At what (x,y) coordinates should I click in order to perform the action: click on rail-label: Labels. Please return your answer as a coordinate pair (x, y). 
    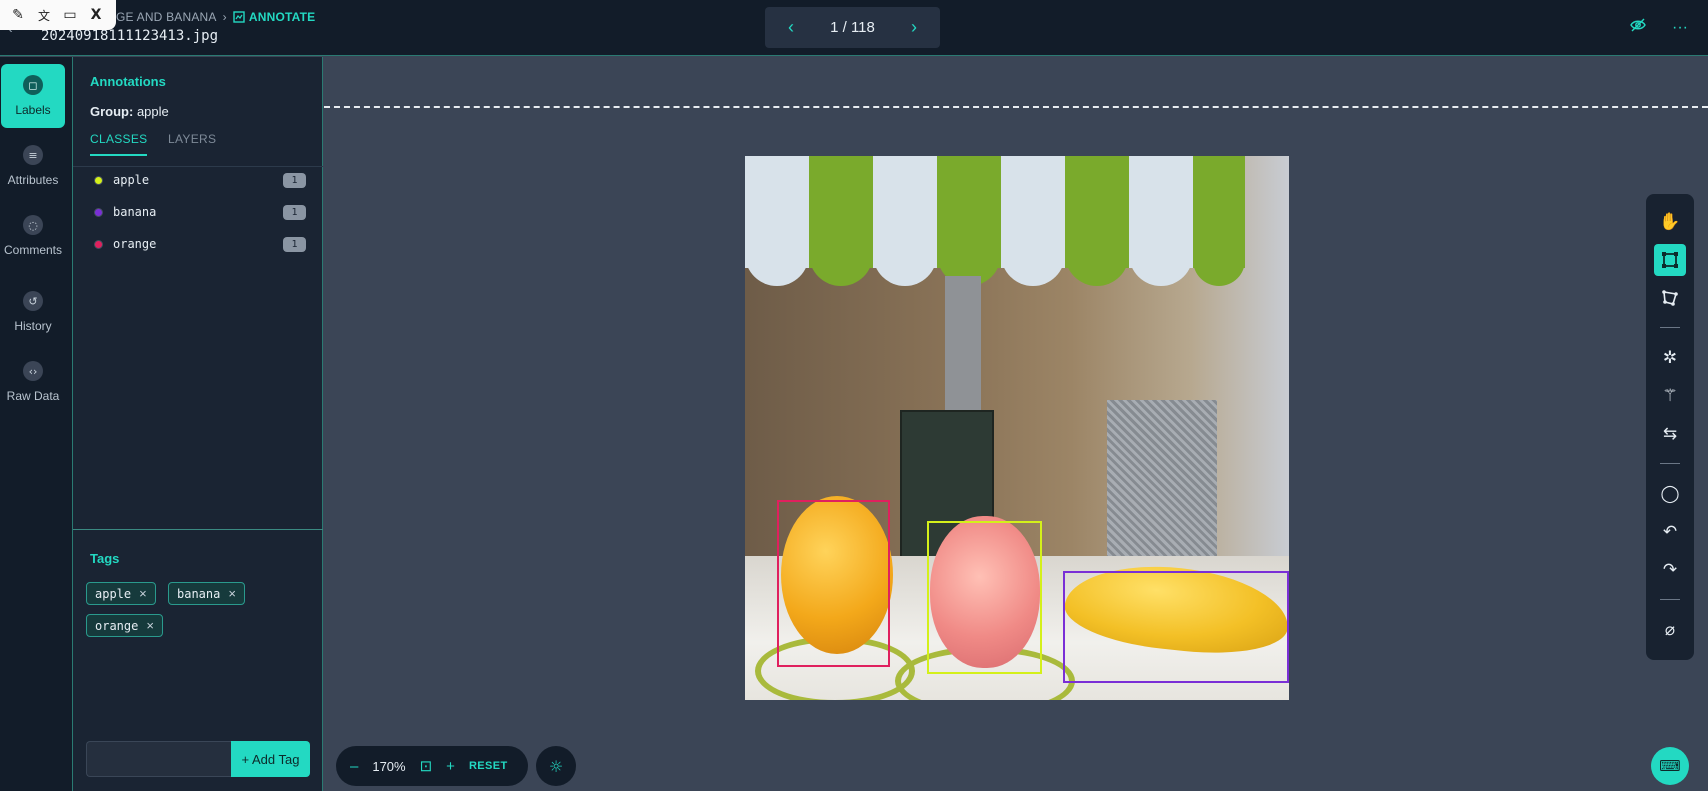
    Looking at the image, I should click on (33, 110).